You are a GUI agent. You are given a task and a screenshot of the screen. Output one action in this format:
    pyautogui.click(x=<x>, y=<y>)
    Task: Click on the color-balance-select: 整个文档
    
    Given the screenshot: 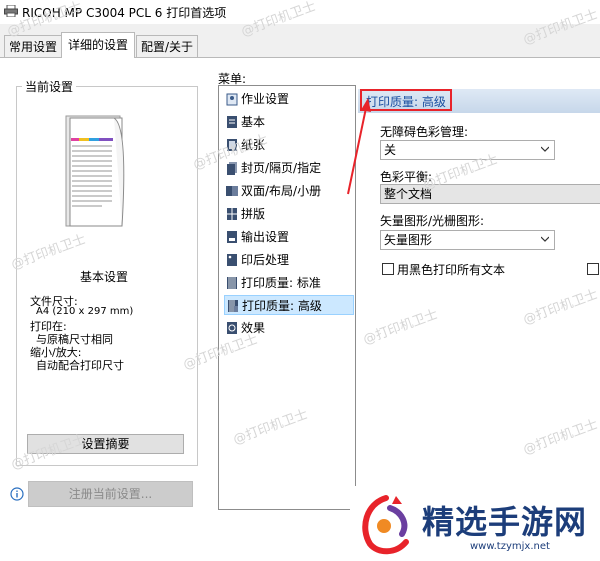 What is the action you would take?
    pyautogui.click(x=490, y=194)
    